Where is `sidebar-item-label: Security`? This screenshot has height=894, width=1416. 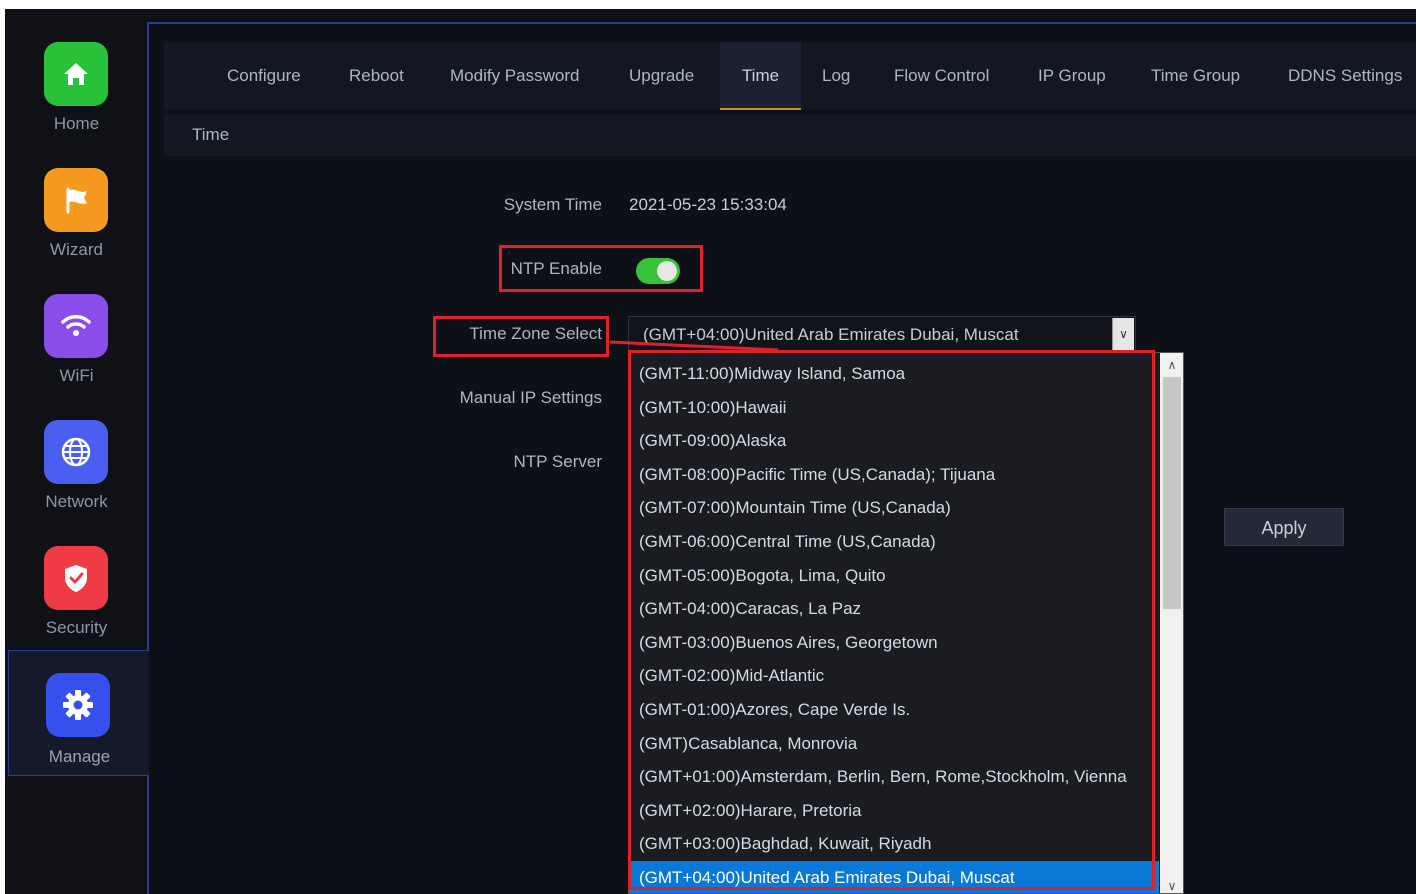
sidebar-item-label: Security is located at coordinates (76, 627).